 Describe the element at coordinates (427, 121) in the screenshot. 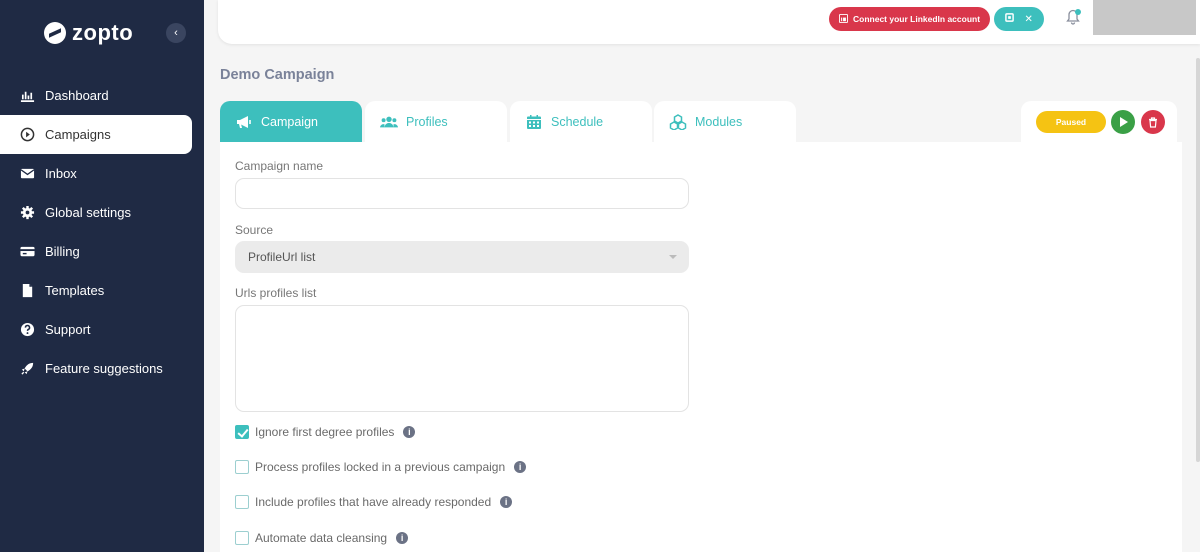

I see `tab-label: Profiles` at that location.